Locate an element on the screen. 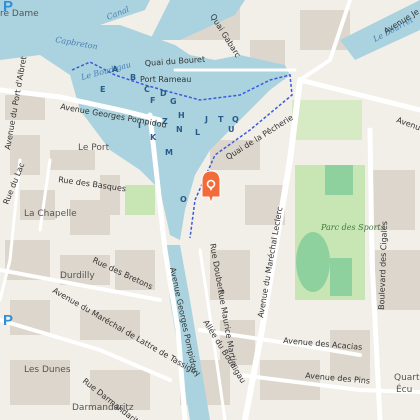 This screenshot has width=420, height=420. place-label: La Chapelle is located at coordinates (50, 214).